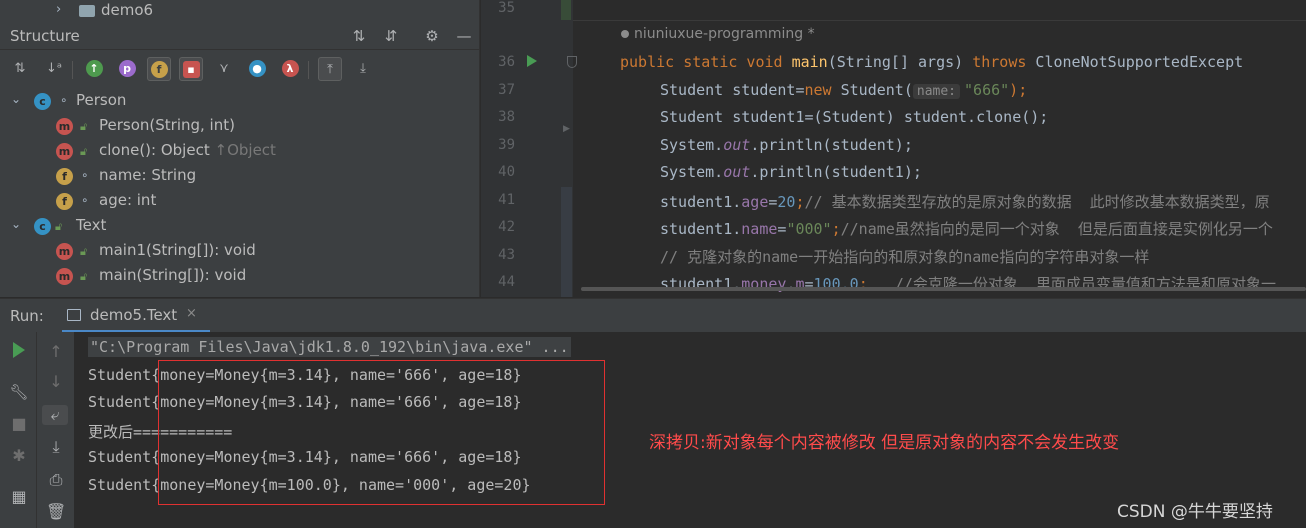 The height and width of the screenshot is (528, 1306). I want to click on tree-item-label: Text, so click(91, 225).